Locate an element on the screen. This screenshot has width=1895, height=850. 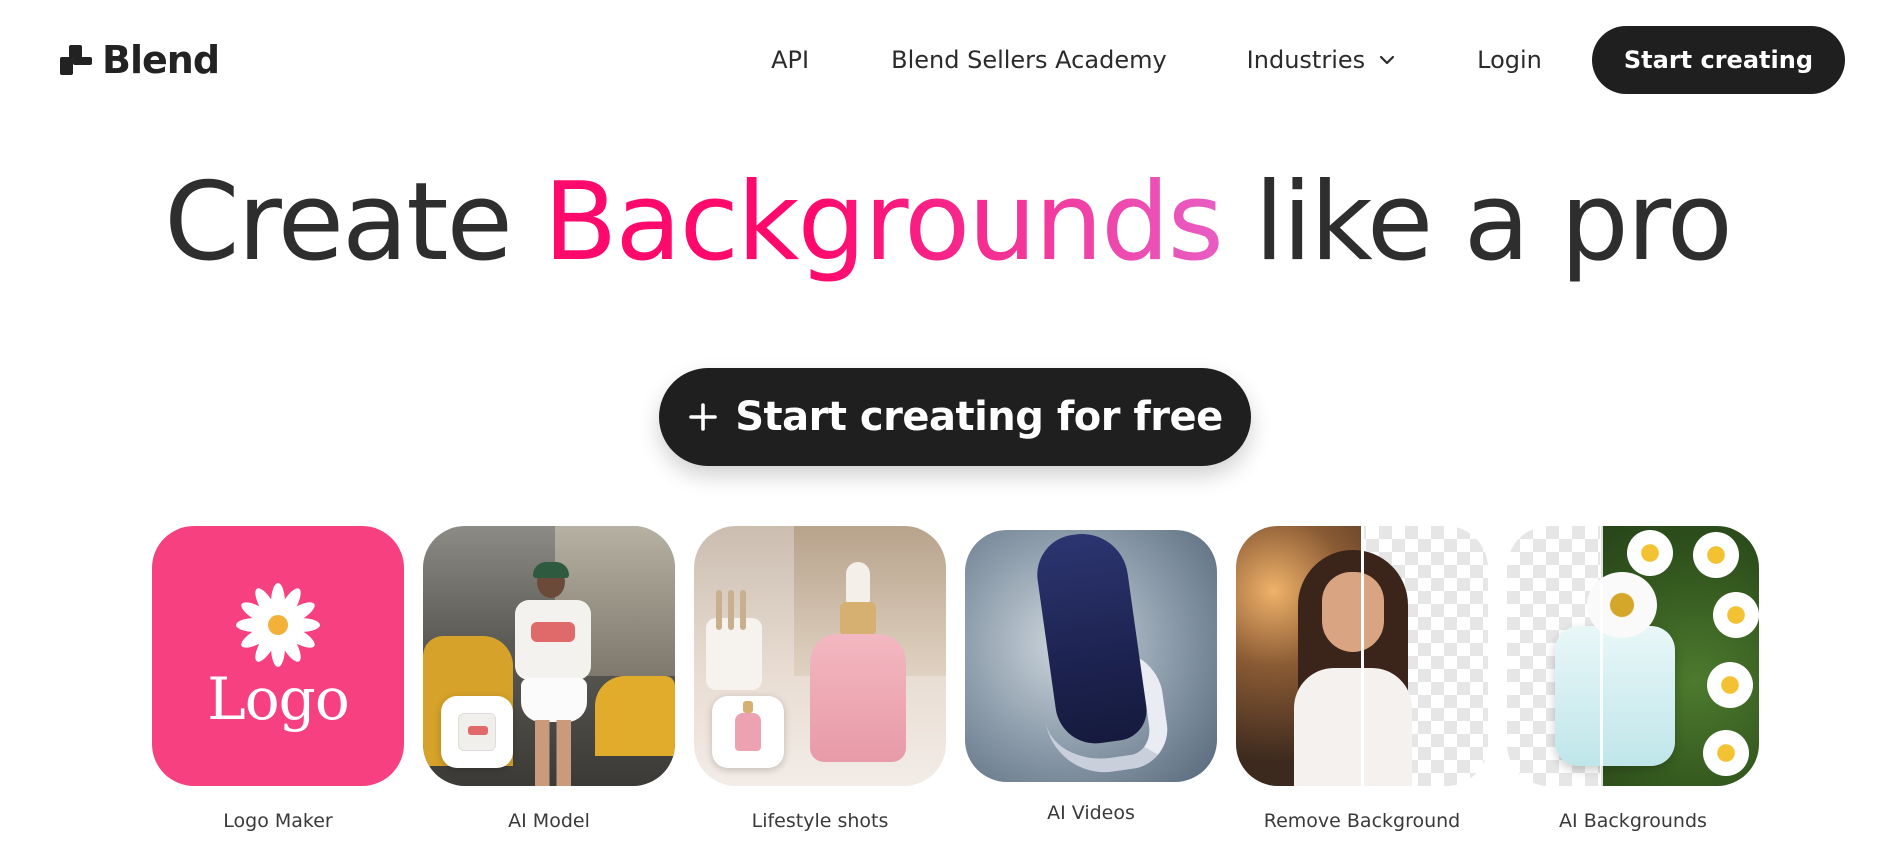
cta-label: Start creating for free is located at coordinates (979, 417).